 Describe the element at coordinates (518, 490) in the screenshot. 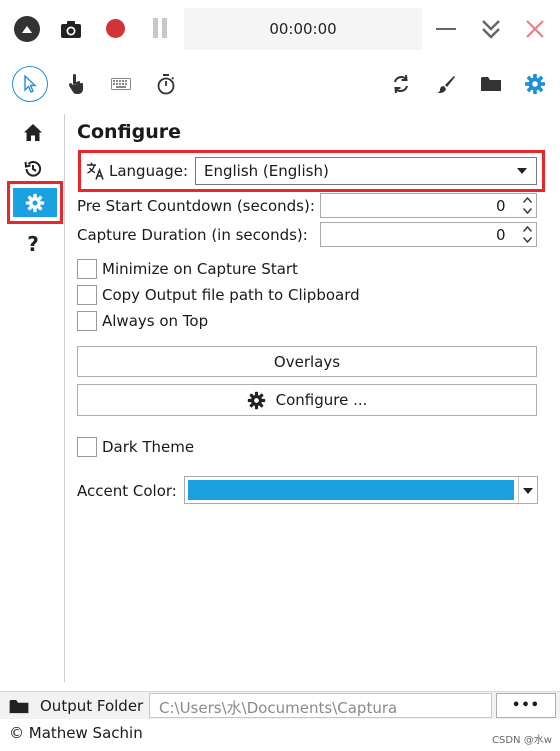

I see `picker-divider` at that location.